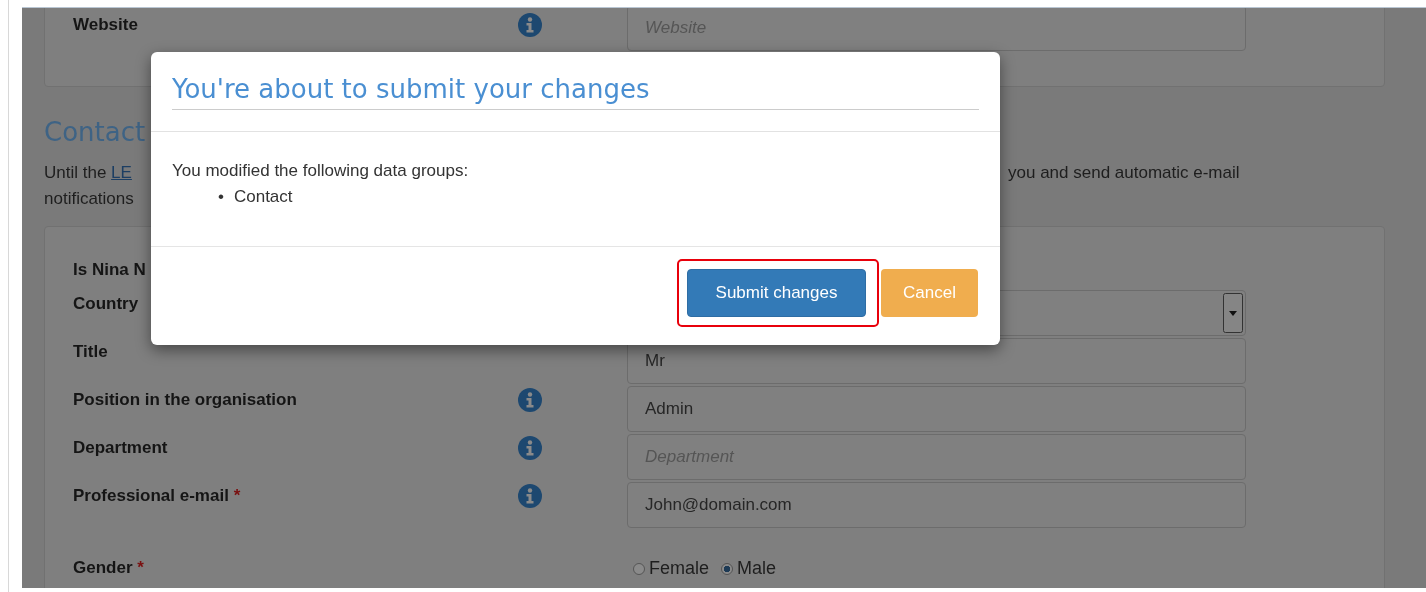  Describe the element at coordinates (95, 132) in the screenshot. I see `section-heading: Contact` at that location.